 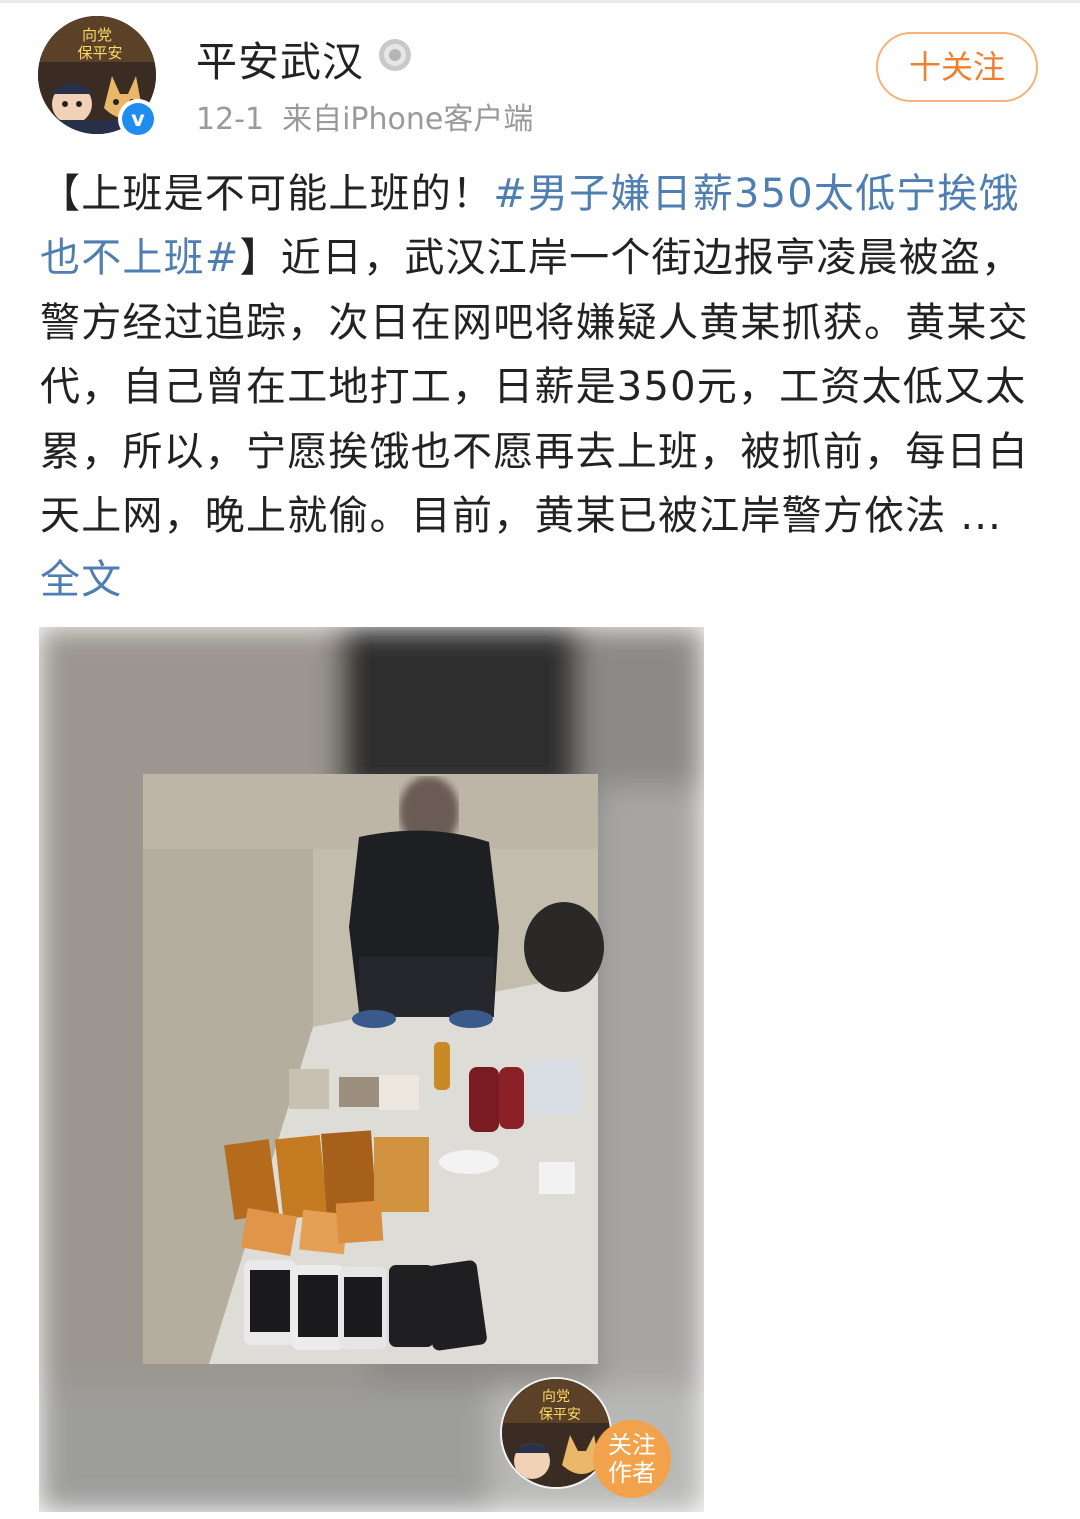 What do you see at coordinates (267, 194) in the screenshot?
I see `post-text-intro: 【上班是不可能上班的！` at bounding box center [267, 194].